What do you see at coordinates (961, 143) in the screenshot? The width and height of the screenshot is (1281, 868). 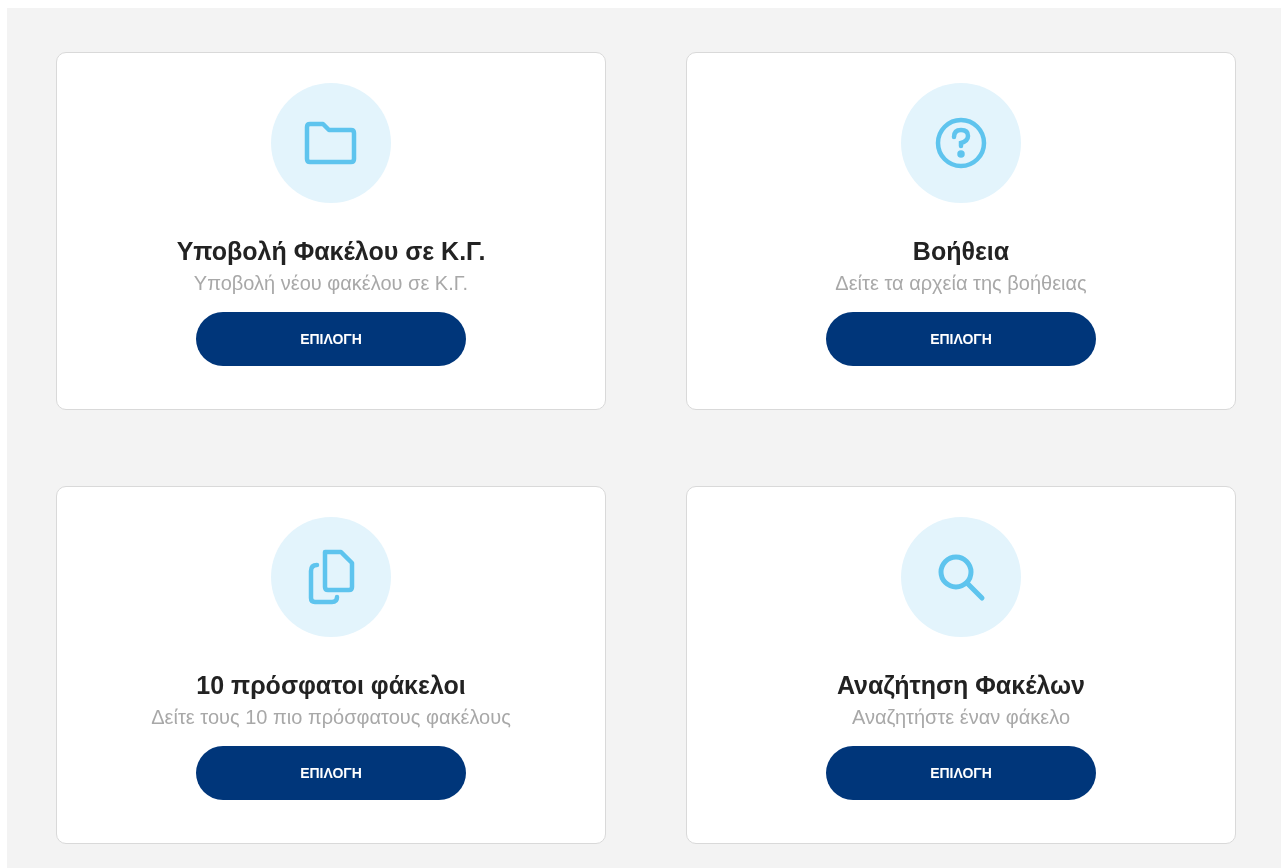 I see `help-icon` at bounding box center [961, 143].